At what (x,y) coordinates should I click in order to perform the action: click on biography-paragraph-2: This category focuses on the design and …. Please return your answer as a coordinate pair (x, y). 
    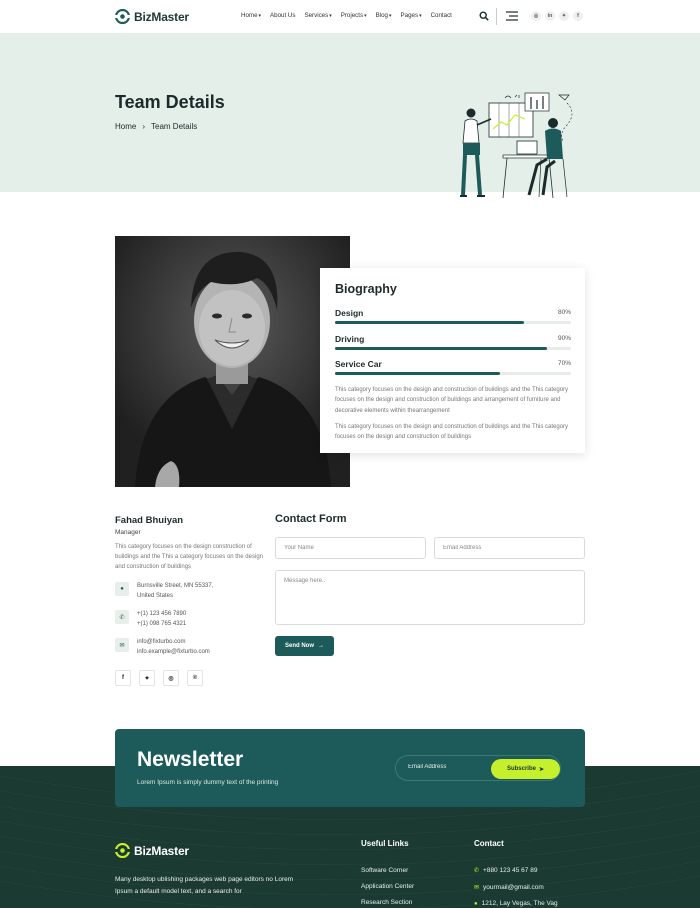
    Looking at the image, I should click on (452, 432).